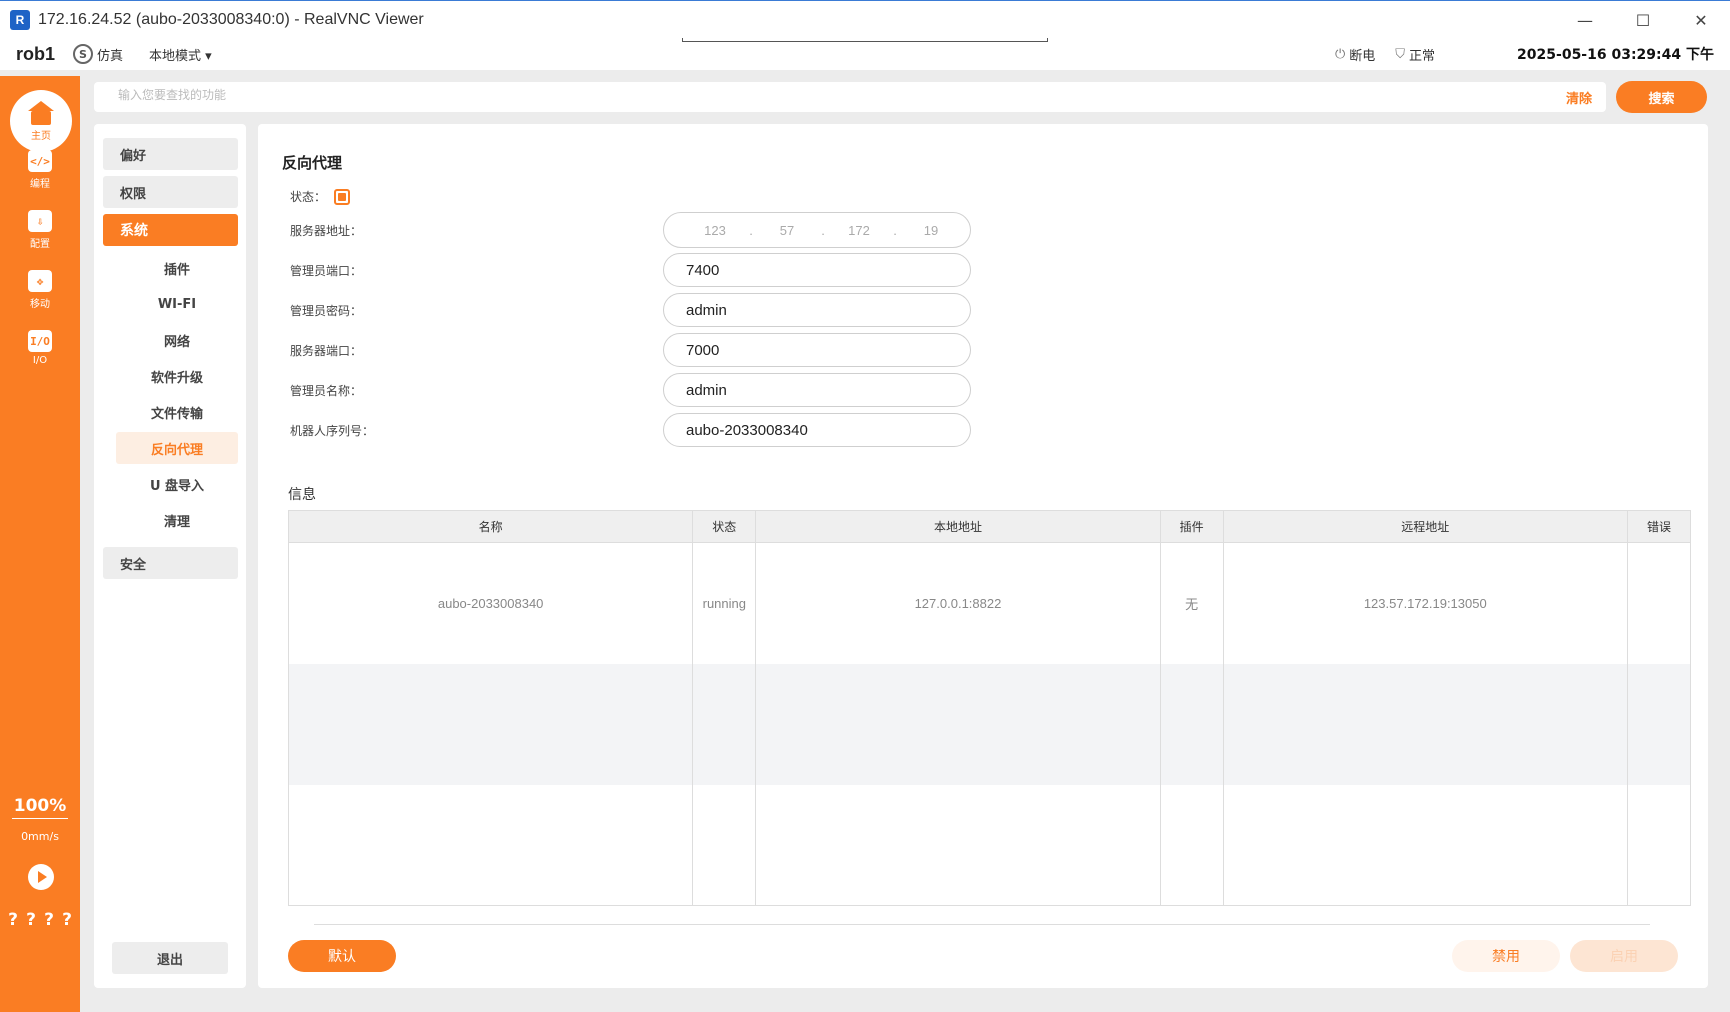 The height and width of the screenshot is (1012, 1730). What do you see at coordinates (40, 806) in the screenshot?
I see `speed-percent: 100%` at bounding box center [40, 806].